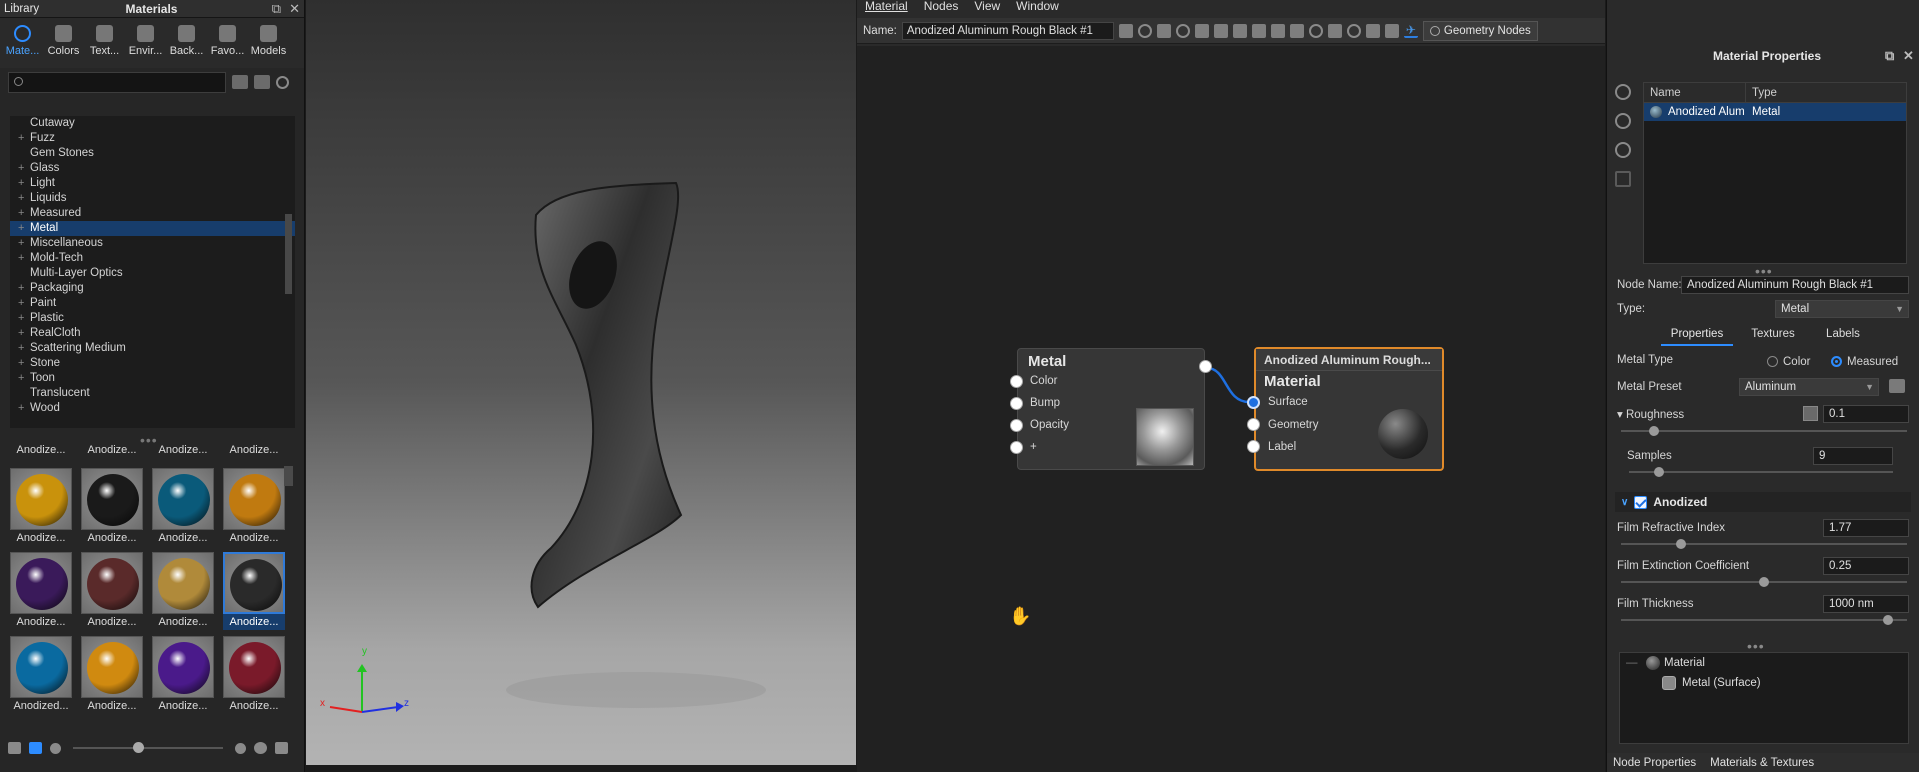 Image resolution: width=1919 pixels, height=772 pixels. What do you see at coordinates (152, 348) in the screenshot?
I see `tree-item-scattering-medium: + Scattering Medium` at bounding box center [152, 348].